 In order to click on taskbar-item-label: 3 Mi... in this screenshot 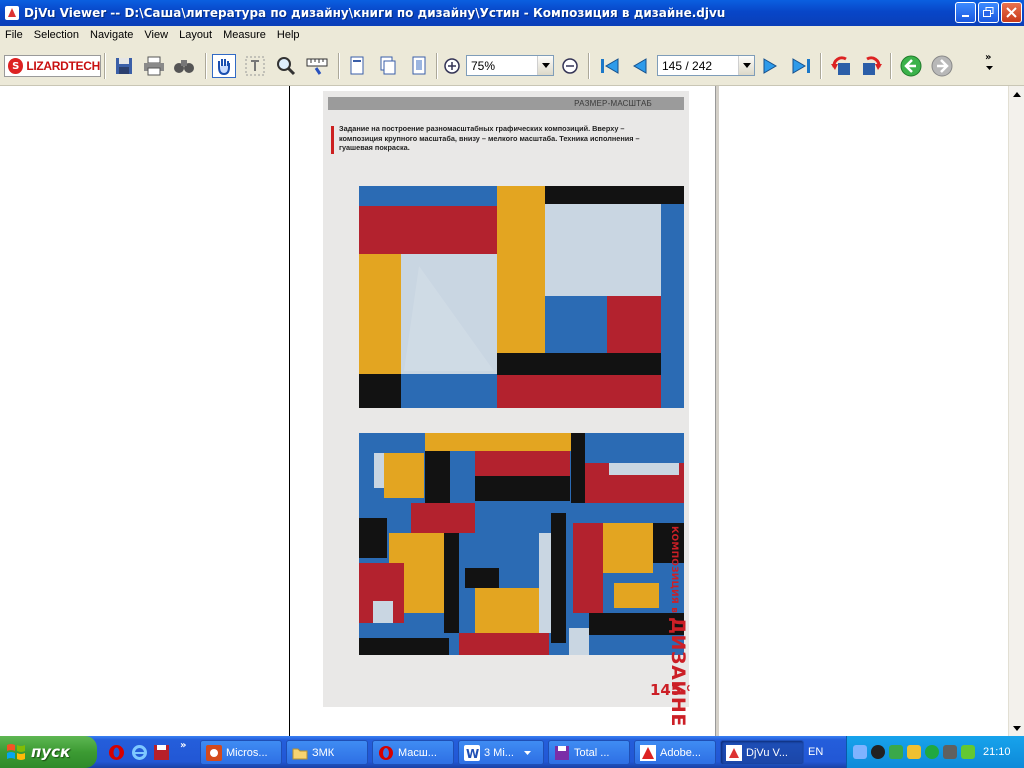, I will do `click(499, 752)`.